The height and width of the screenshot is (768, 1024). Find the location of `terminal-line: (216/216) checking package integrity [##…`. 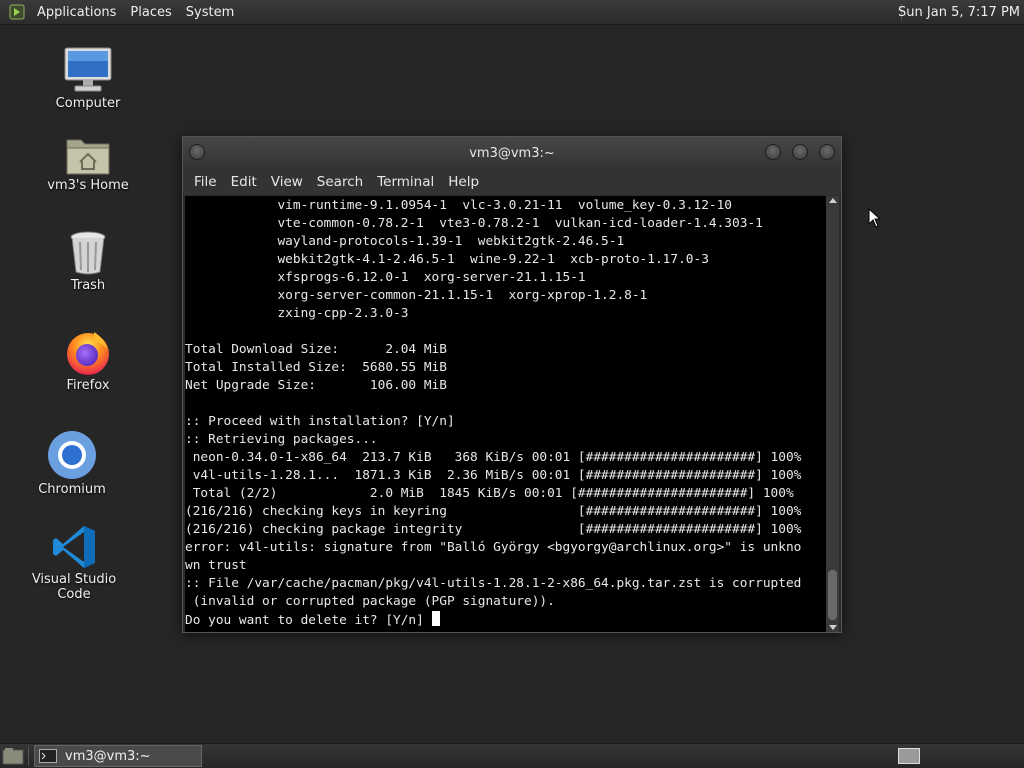

terminal-line: (216/216) checking package integrity [##… is located at coordinates (493, 529).